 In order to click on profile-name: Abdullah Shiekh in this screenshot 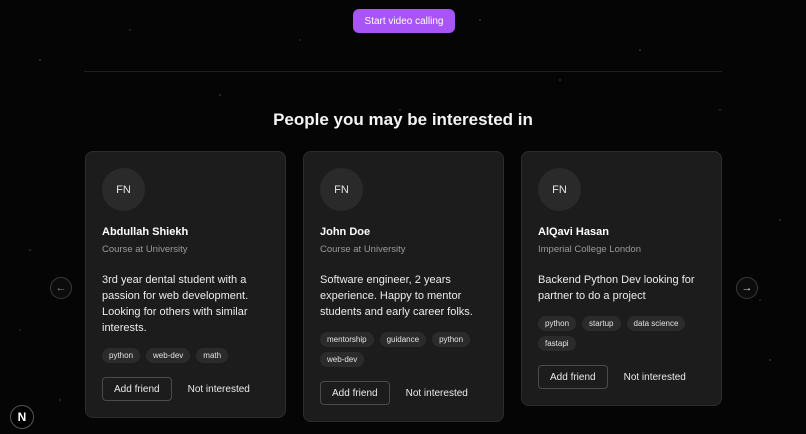, I will do `click(145, 232)`.